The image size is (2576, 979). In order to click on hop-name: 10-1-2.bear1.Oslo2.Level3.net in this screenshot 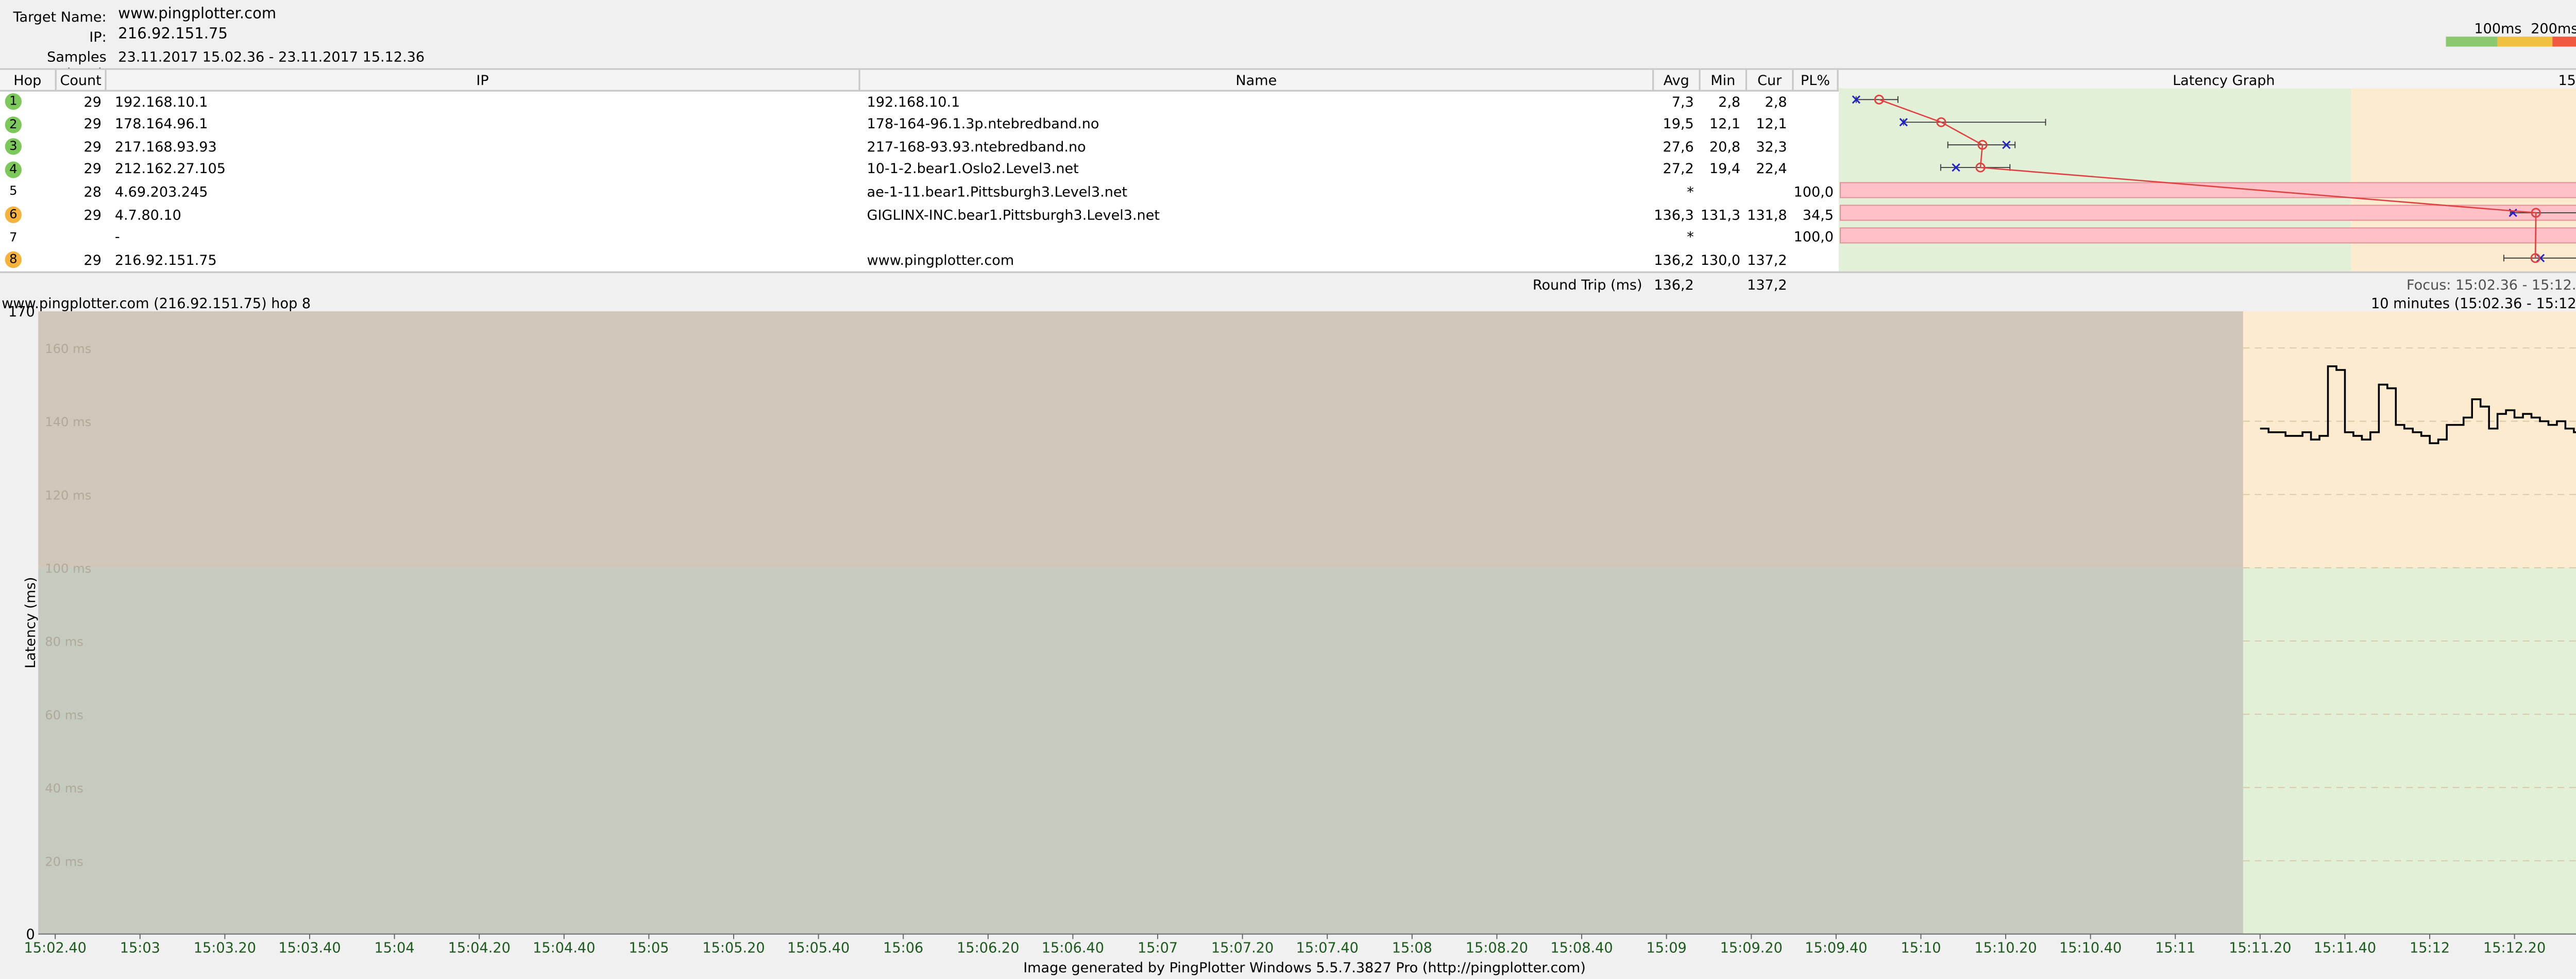, I will do `click(973, 168)`.